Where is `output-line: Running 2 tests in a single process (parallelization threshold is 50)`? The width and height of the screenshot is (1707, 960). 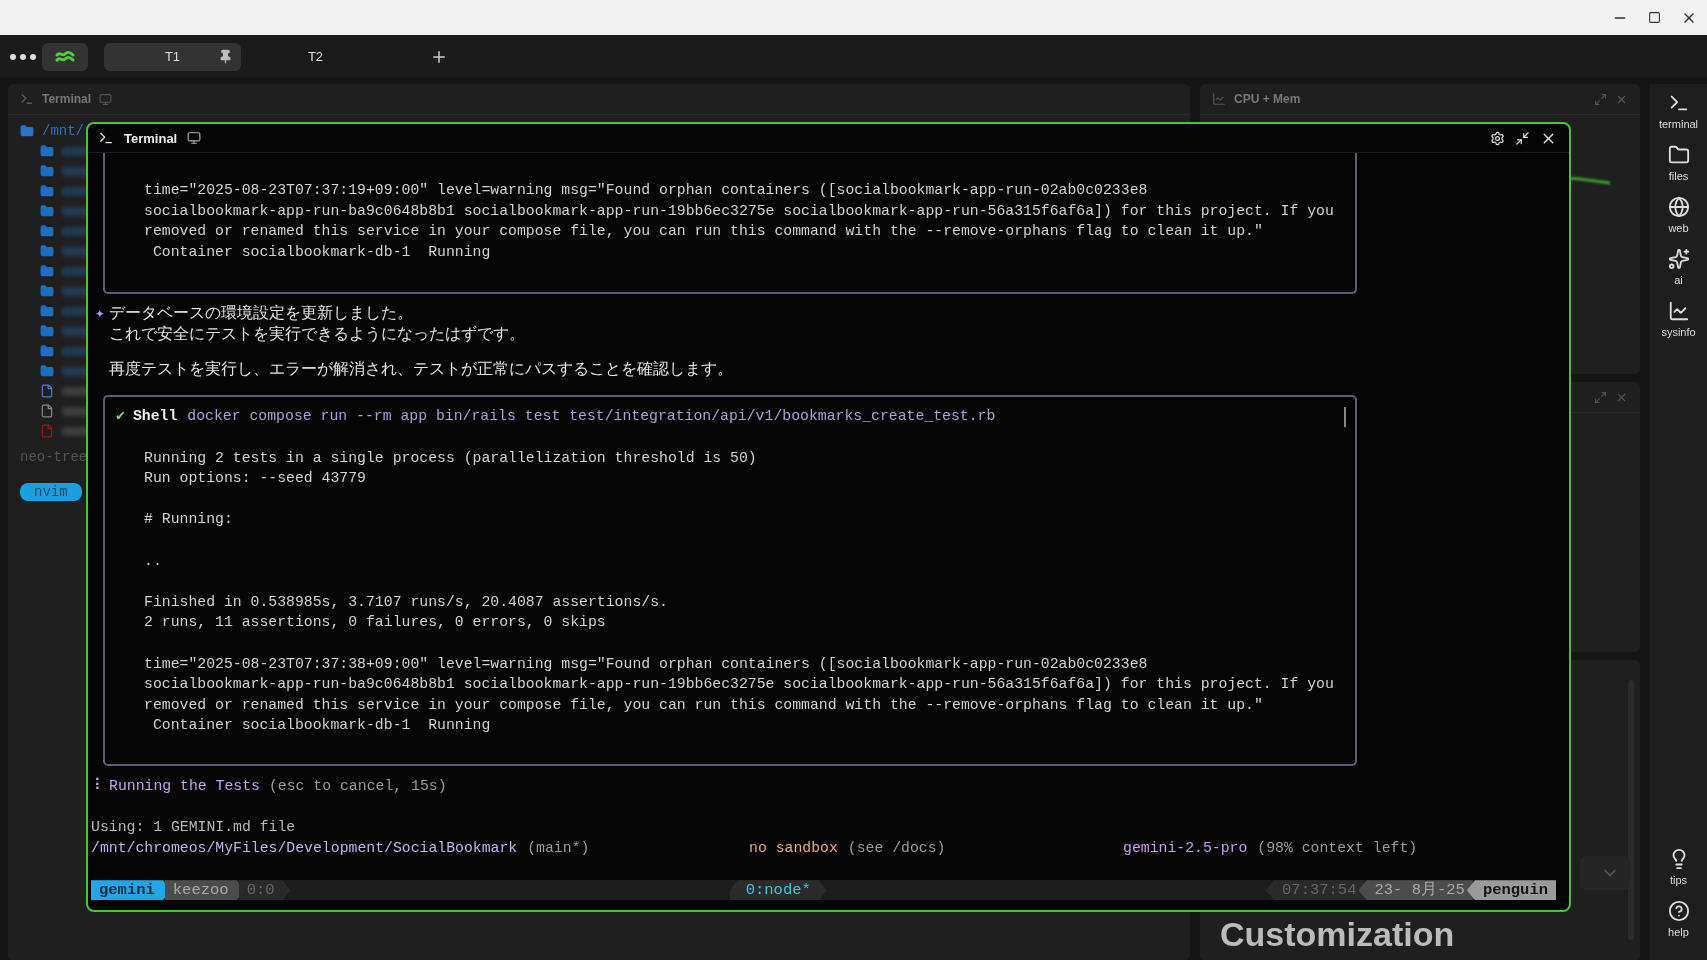
output-line: Running 2 tests in a single process (parallelization threshold is 50) is located at coordinates (451, 458).